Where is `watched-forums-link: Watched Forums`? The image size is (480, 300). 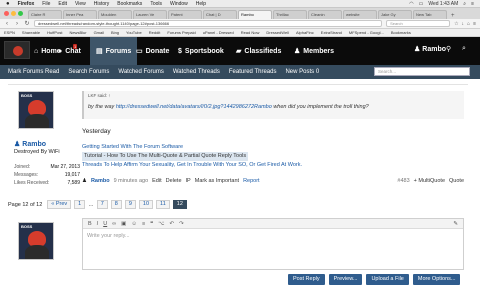
watched-forums-link: Watched Forums is located at coordinates (140, 72).